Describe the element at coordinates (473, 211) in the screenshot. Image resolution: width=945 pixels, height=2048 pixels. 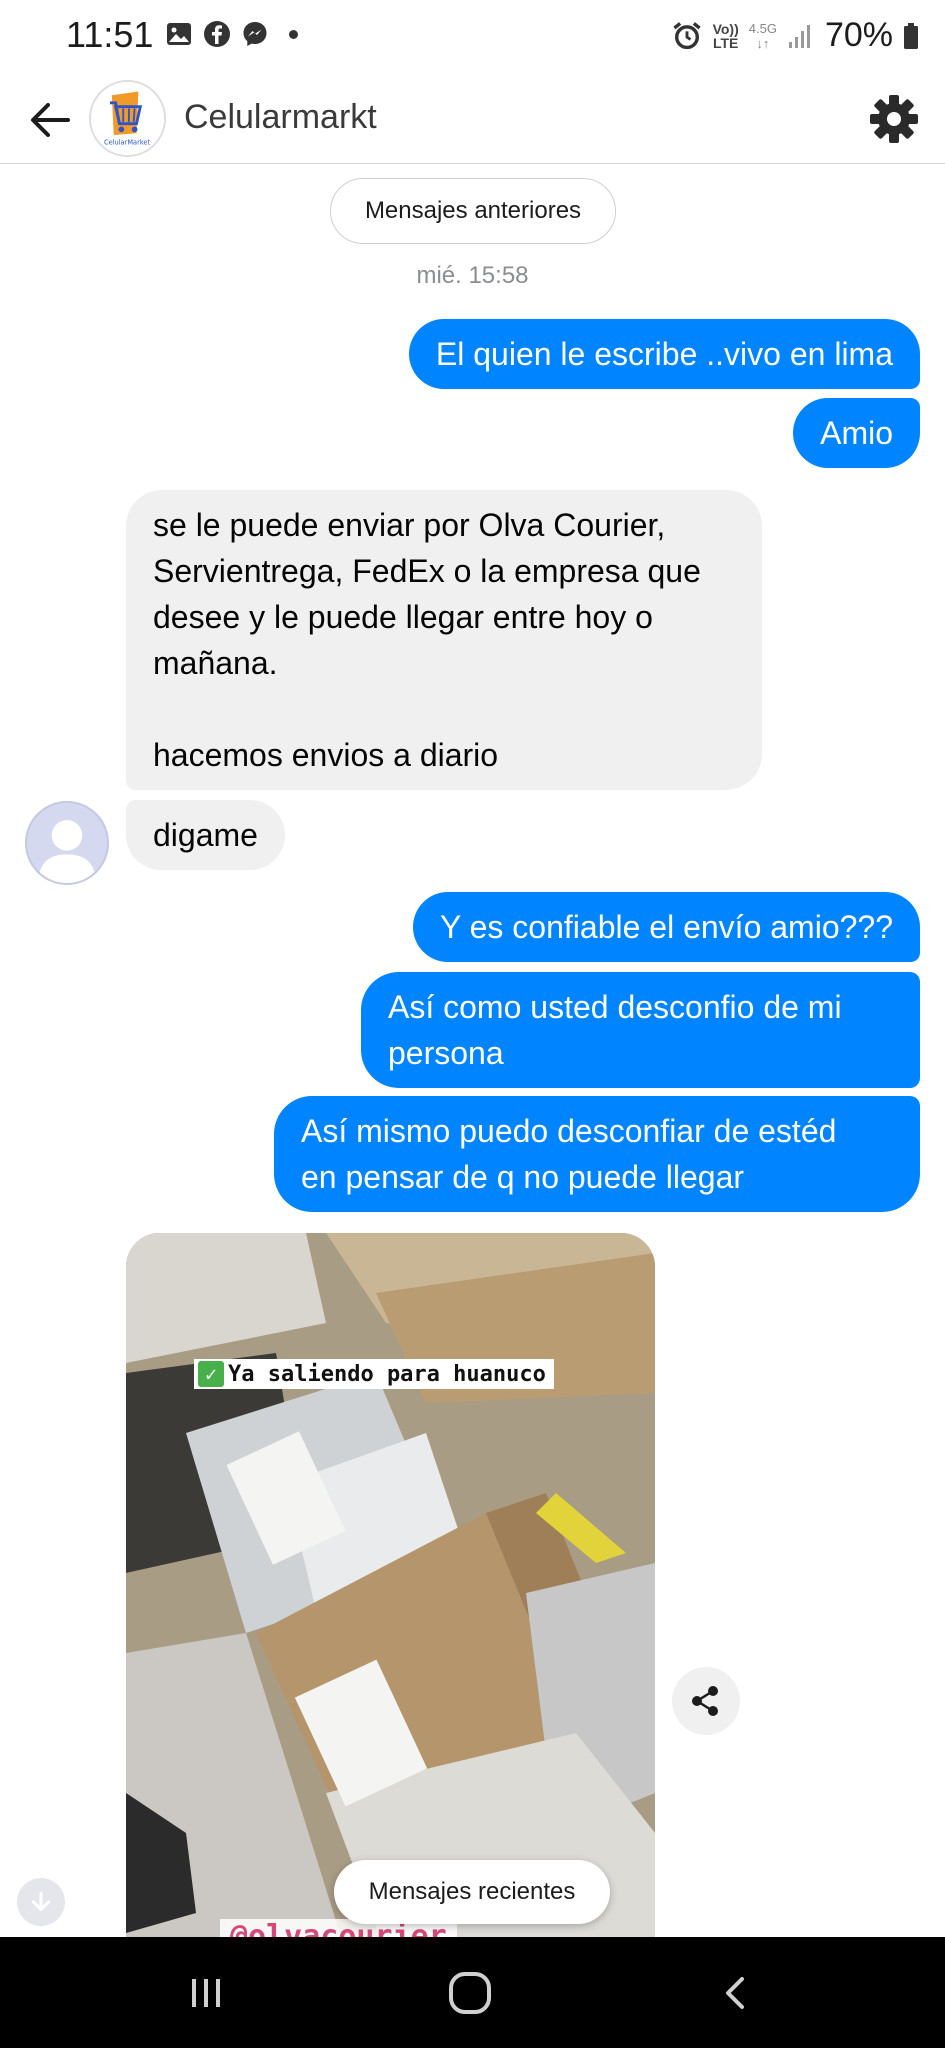
I see `older-messages-button: Mensajes anteriores` at that location.